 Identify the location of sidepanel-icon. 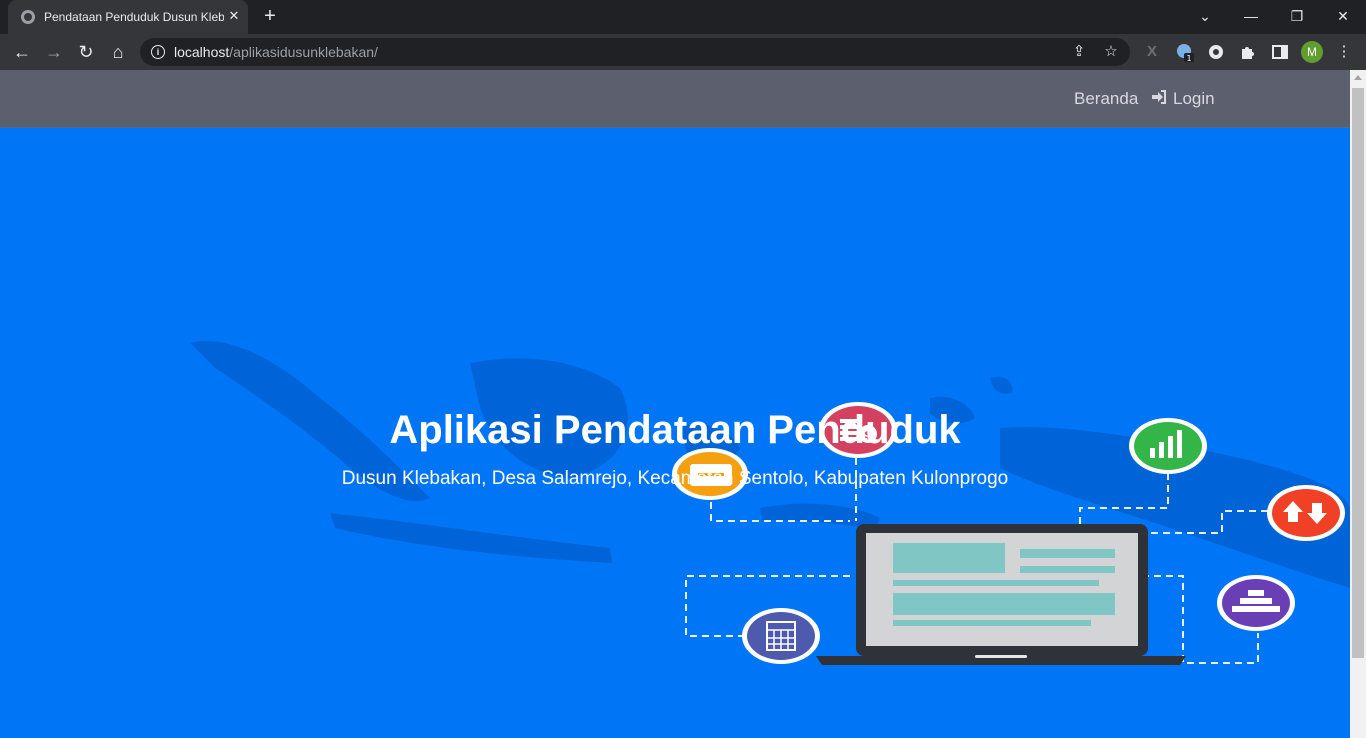
(1280, 52).